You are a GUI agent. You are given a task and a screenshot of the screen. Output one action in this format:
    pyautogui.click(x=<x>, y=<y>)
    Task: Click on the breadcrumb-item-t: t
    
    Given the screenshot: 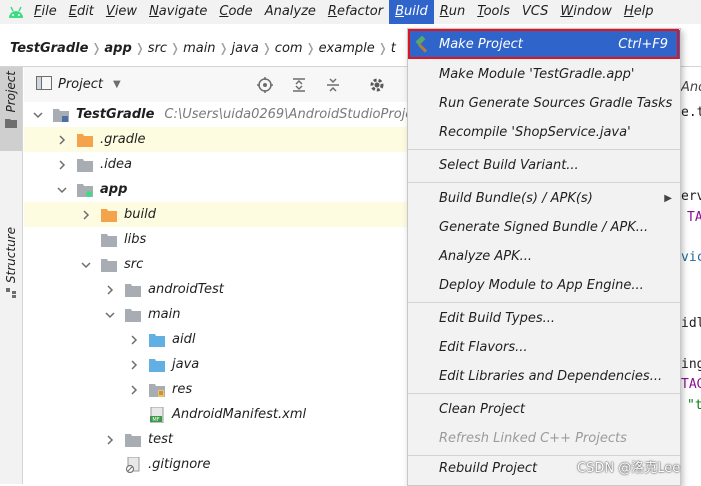 What is the action you would take?
    pyautogui.click(x=393, y=48)
    